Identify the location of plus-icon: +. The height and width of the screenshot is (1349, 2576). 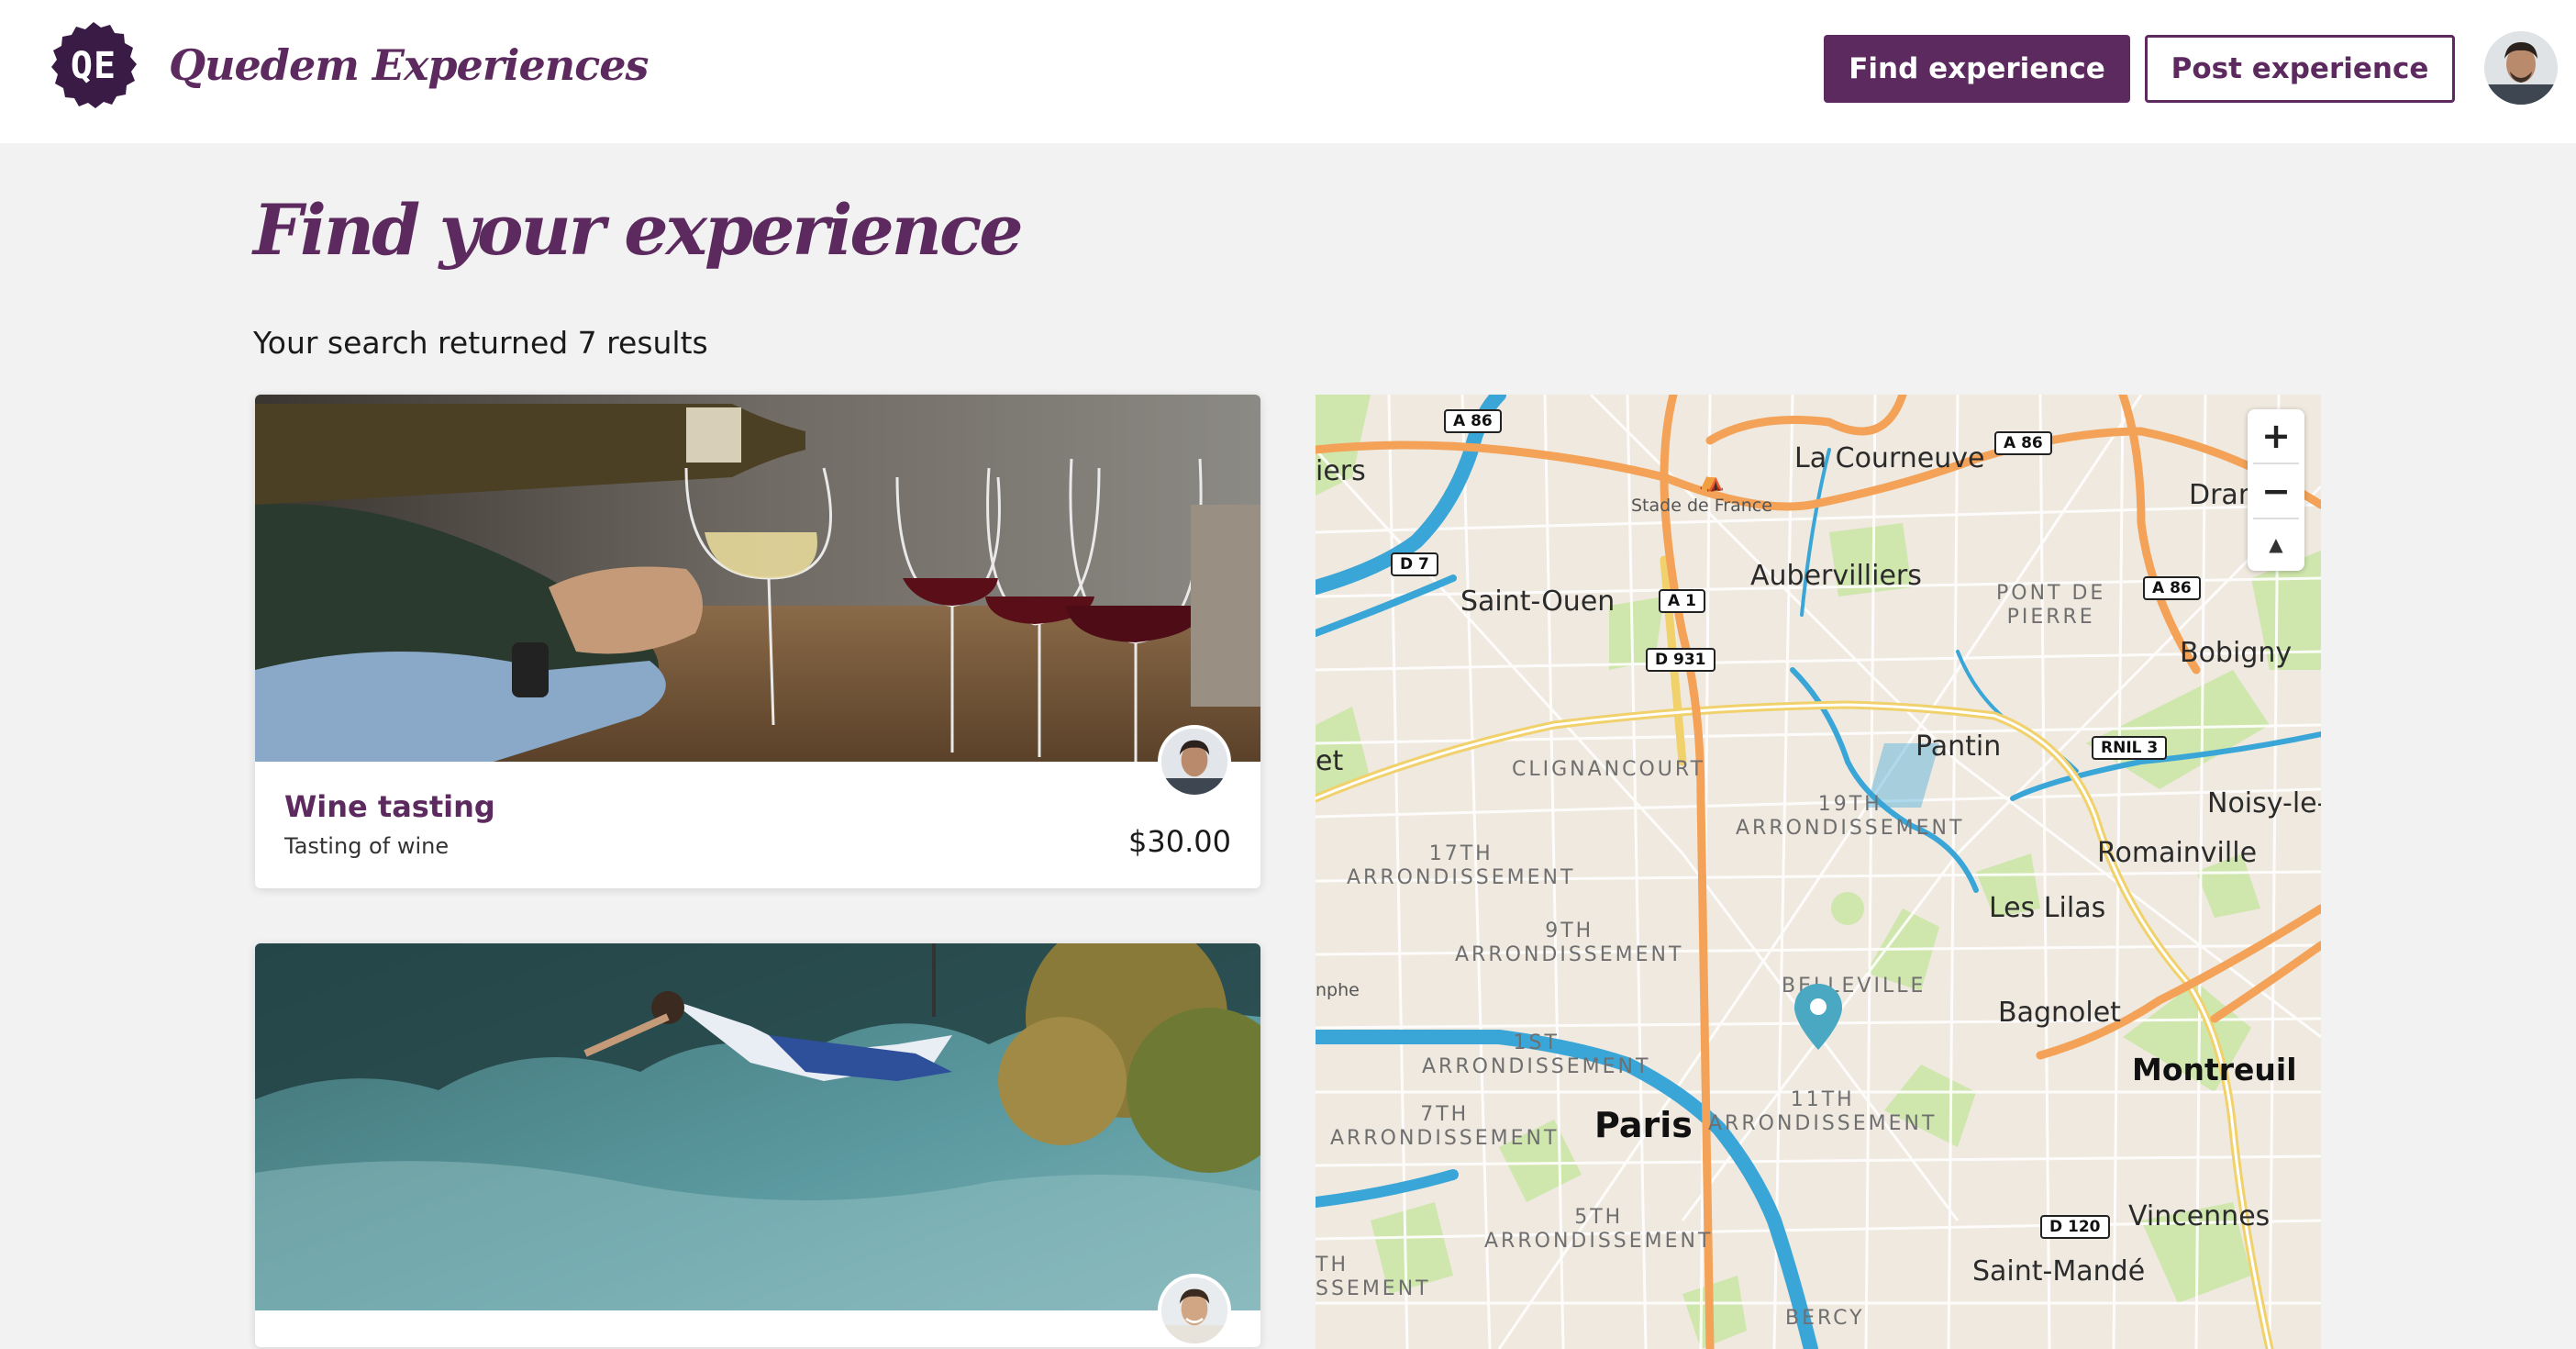
(2276, 436).